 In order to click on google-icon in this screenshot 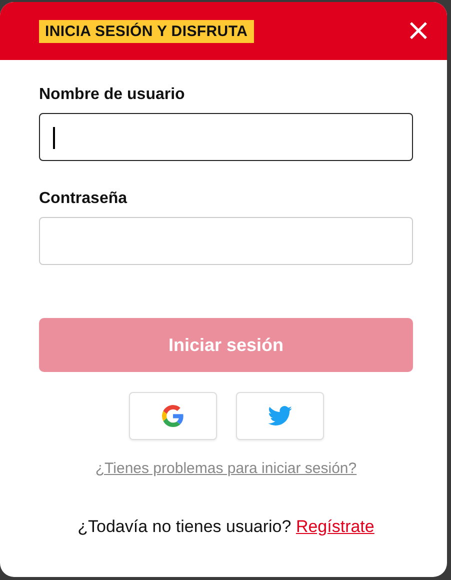, I will do `click(173, 416)`.